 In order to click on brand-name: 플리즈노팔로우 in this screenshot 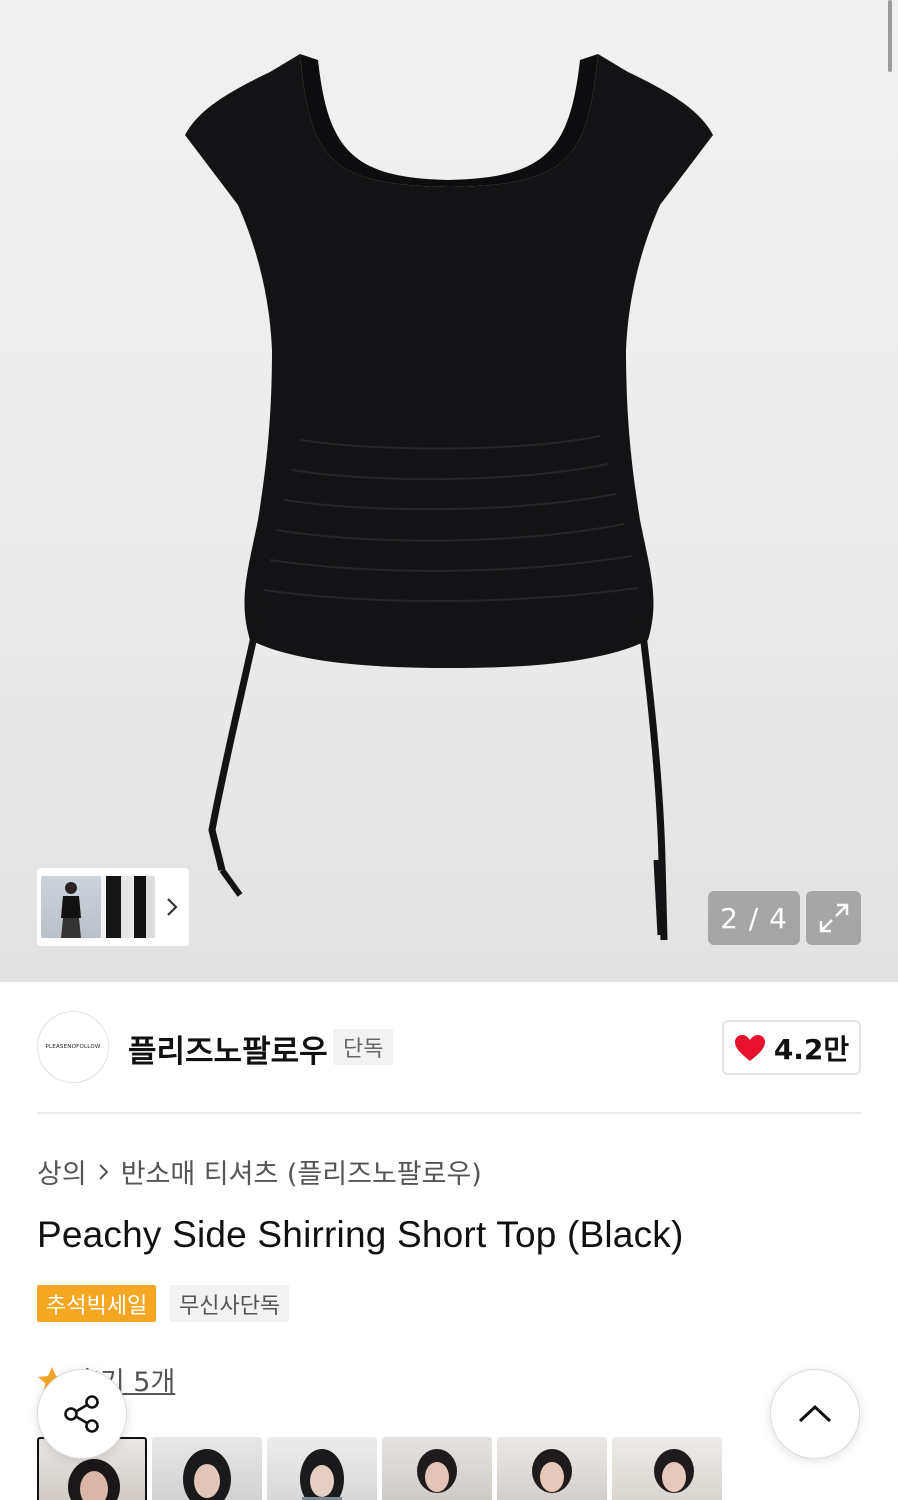, I will do `click(228, 1048)`.